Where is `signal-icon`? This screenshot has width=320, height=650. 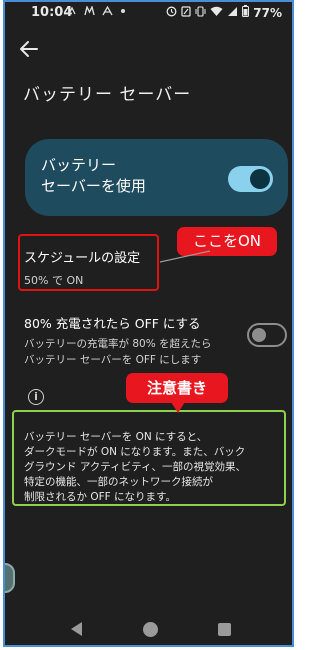 signal-icon is located at coordinates (232, 13).